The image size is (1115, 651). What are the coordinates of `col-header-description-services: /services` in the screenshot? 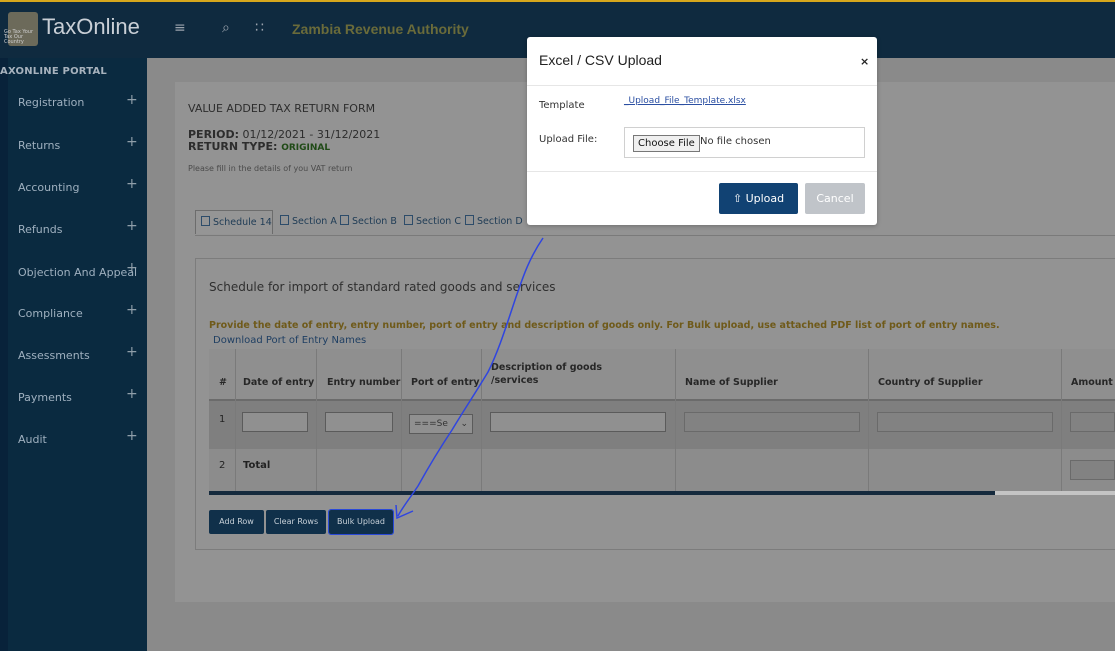 It's located at (515, 380).